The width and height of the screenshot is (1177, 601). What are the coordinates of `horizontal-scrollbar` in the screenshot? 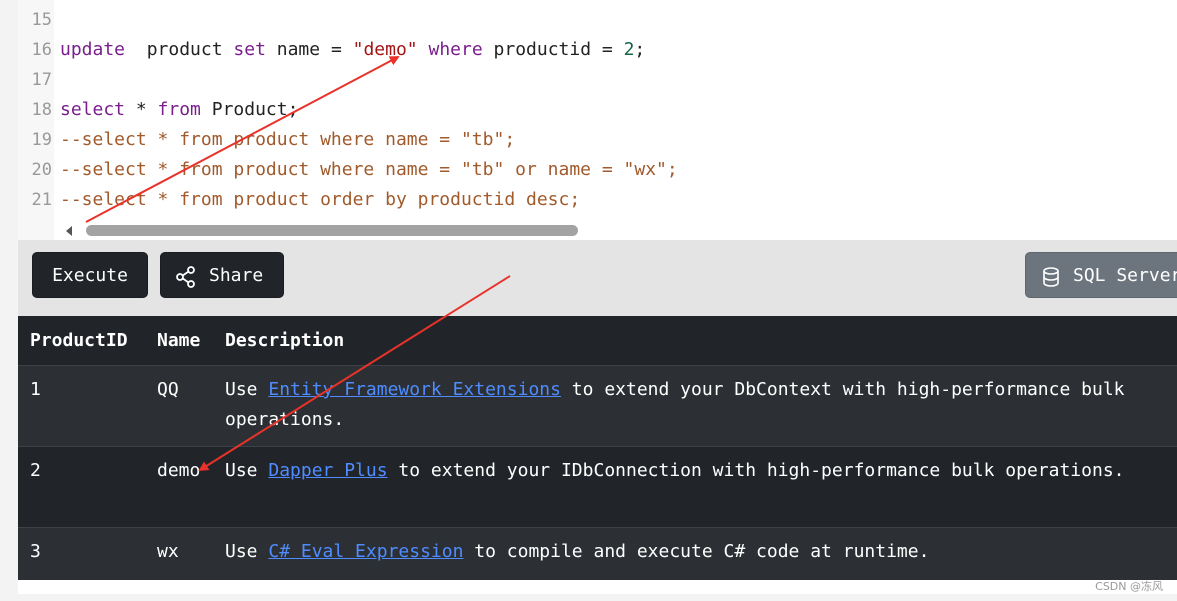 It's located at (619, 231).